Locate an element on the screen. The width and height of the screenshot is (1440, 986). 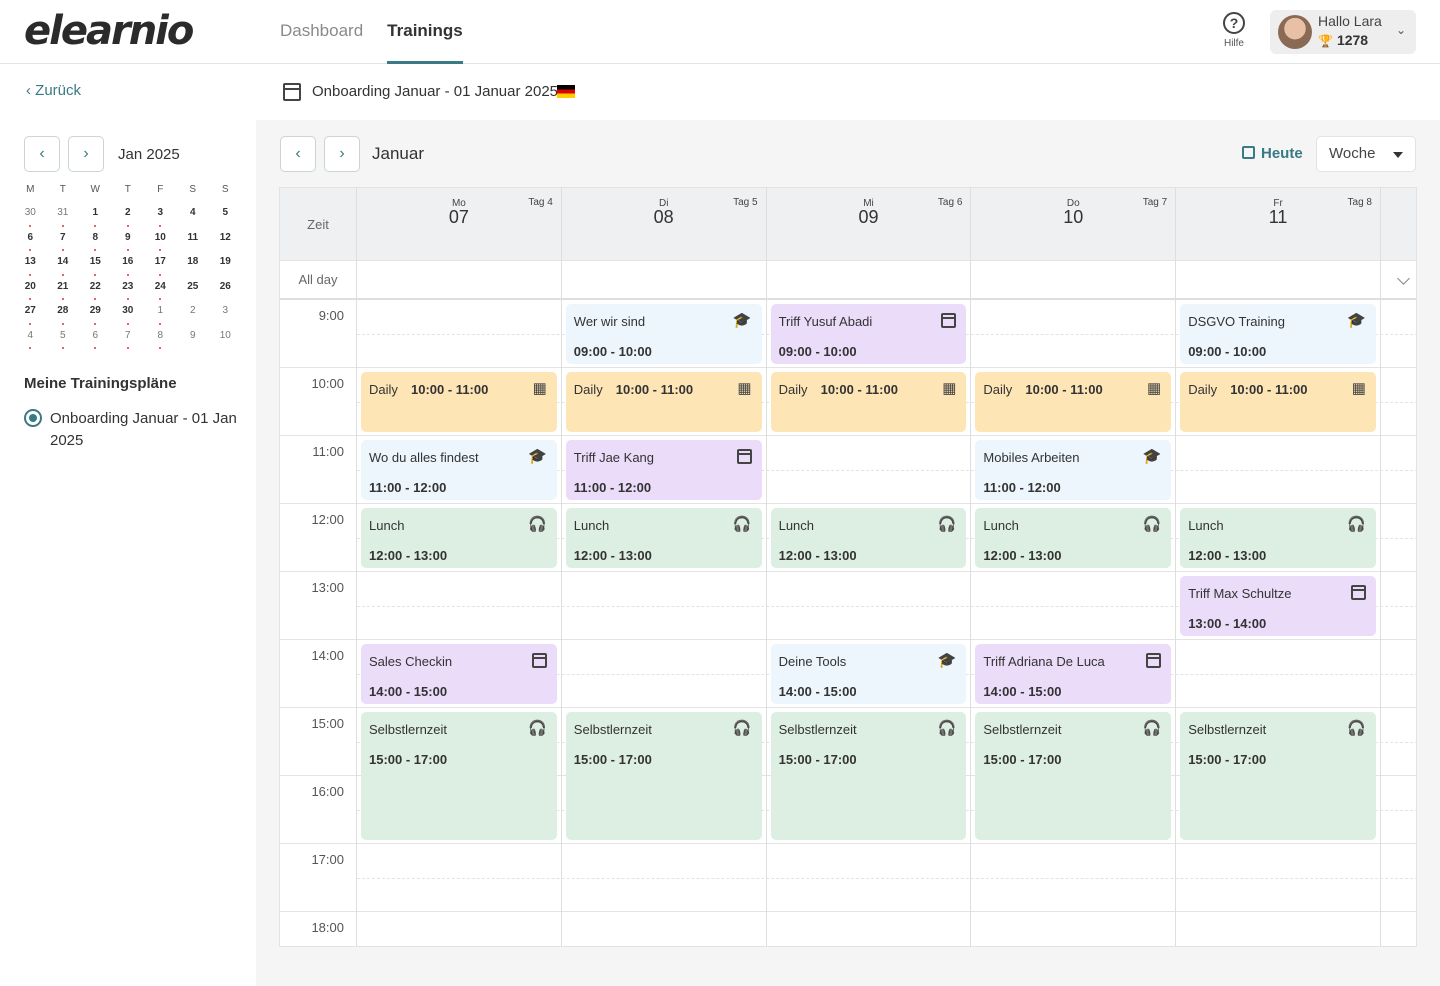
mini-day: 19 is located at coordinates (225, 265).